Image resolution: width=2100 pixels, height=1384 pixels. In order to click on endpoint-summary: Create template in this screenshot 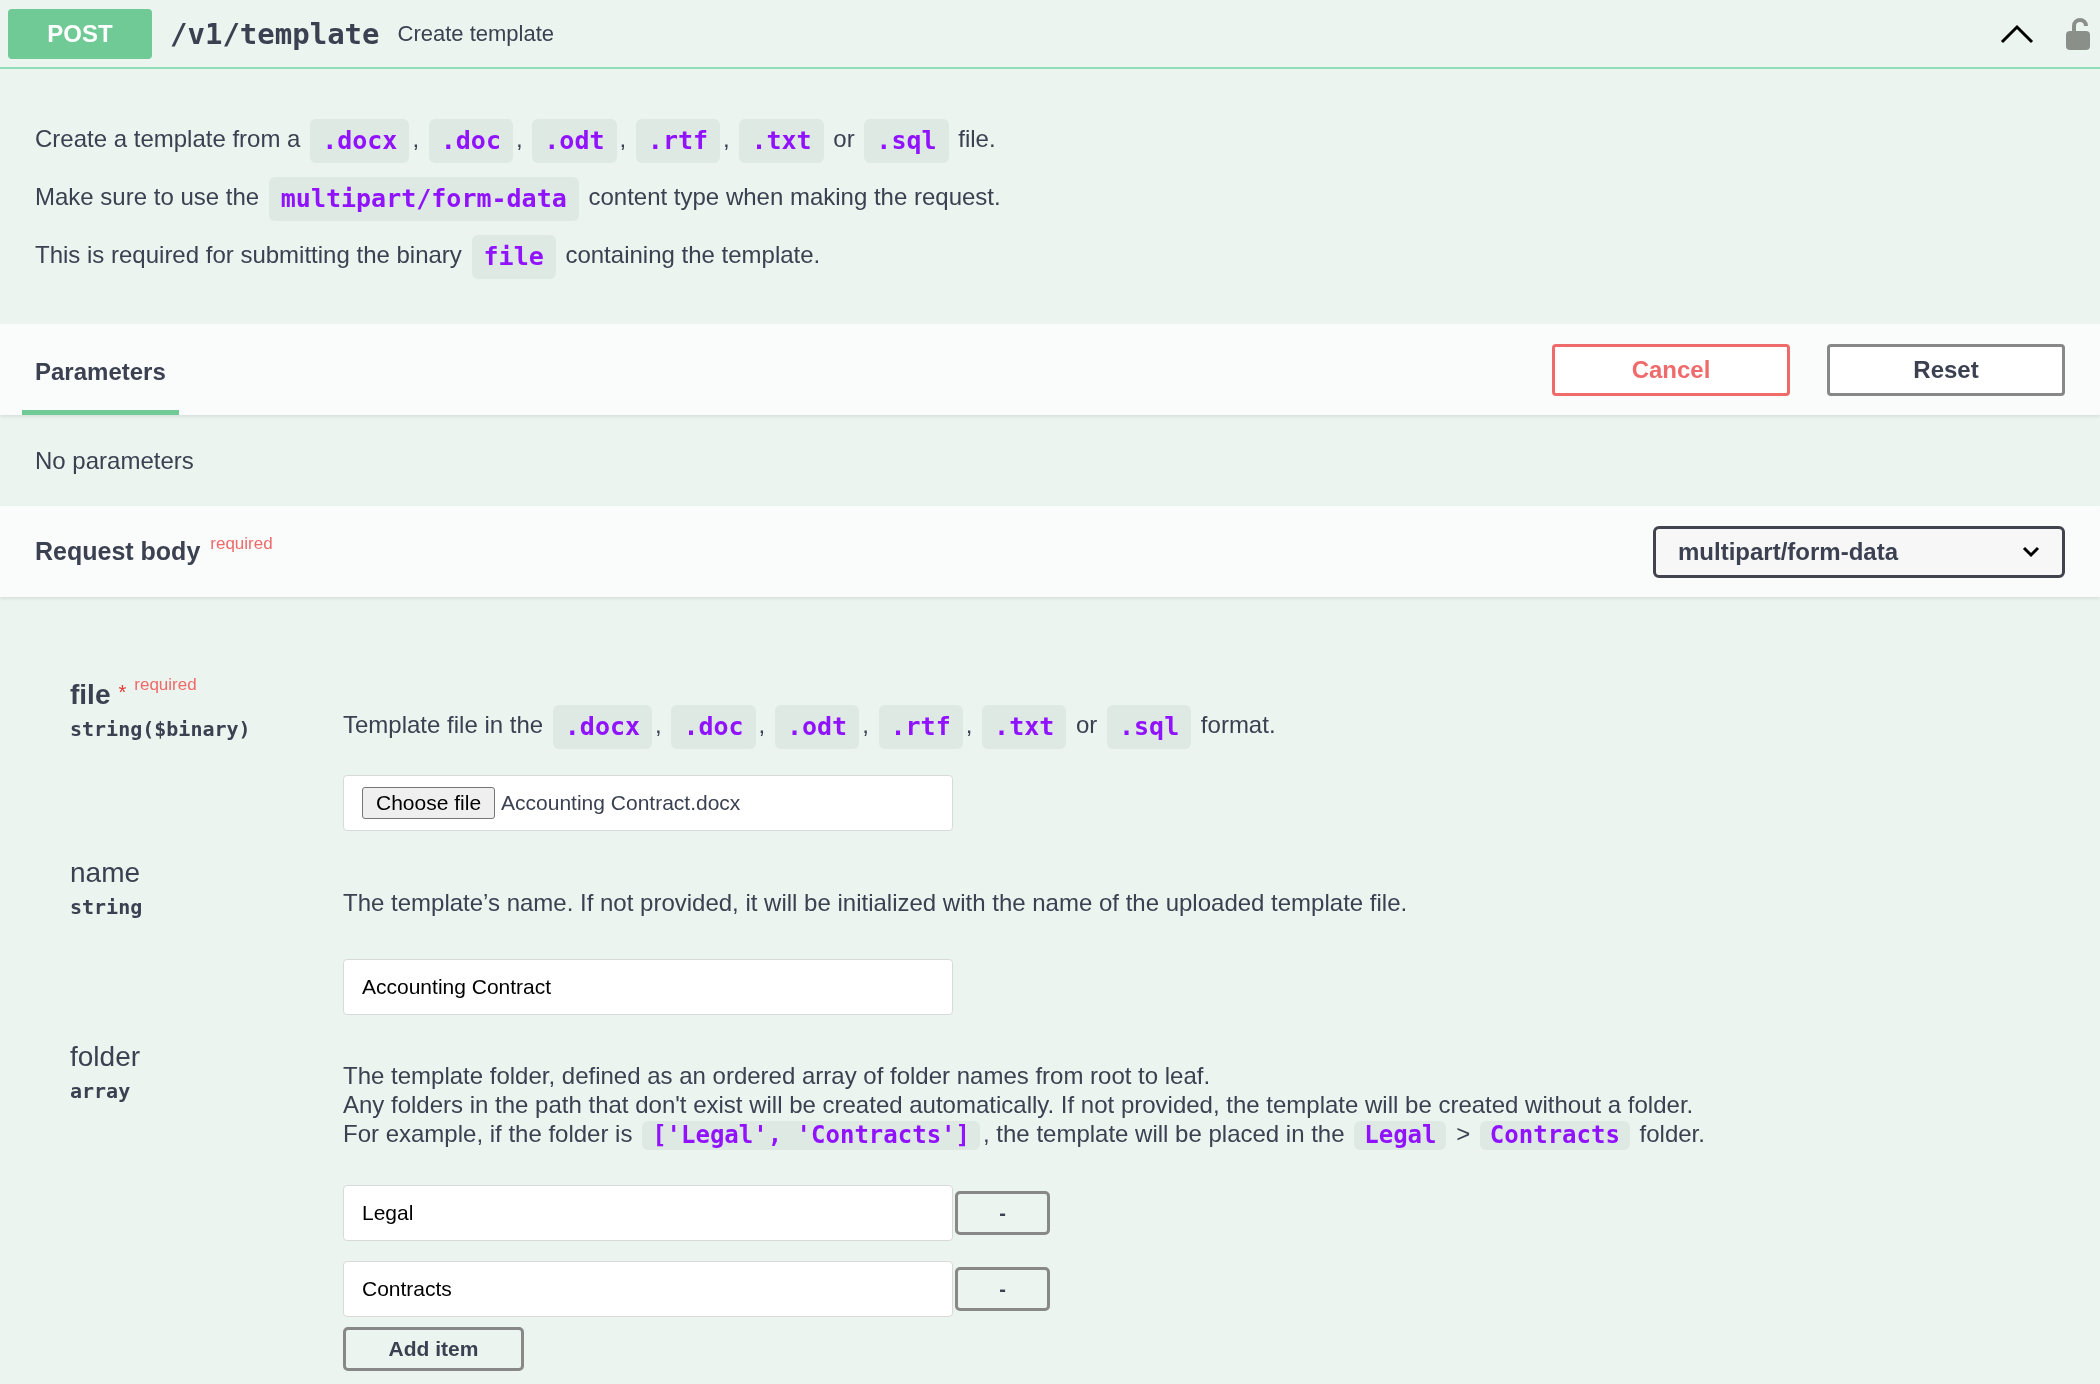, I will do `click(476, 33)`.